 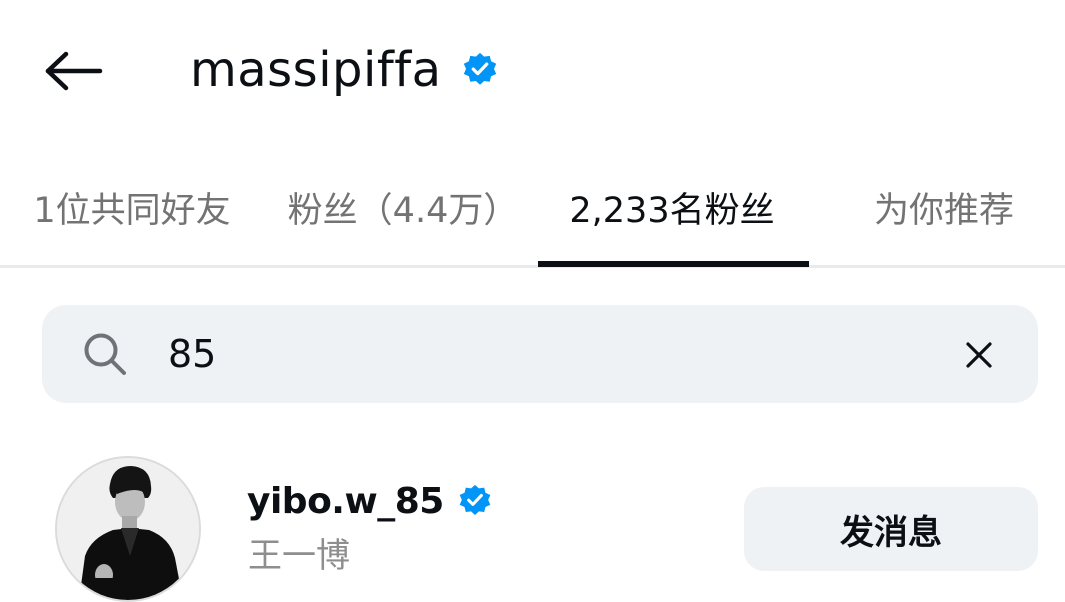 What do you see at coordinates (132, 207) in the screenshot?
I see `tab-mutual-friends: 1位共同好友` at bounding box center [132, 207].